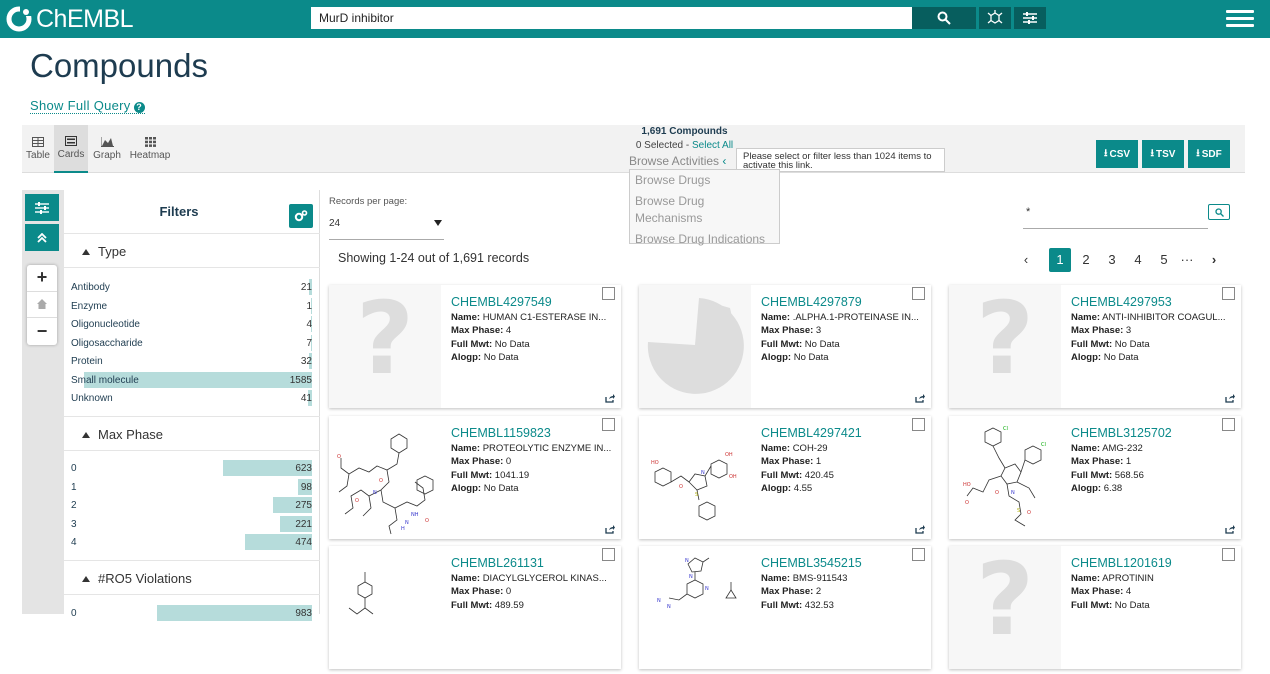 This screenshot has width=1270, height=674. Describe the element at coordinates (1163, 154) in the screenshot. I see `download-tsv-button: ⭳ TSV` at that location.